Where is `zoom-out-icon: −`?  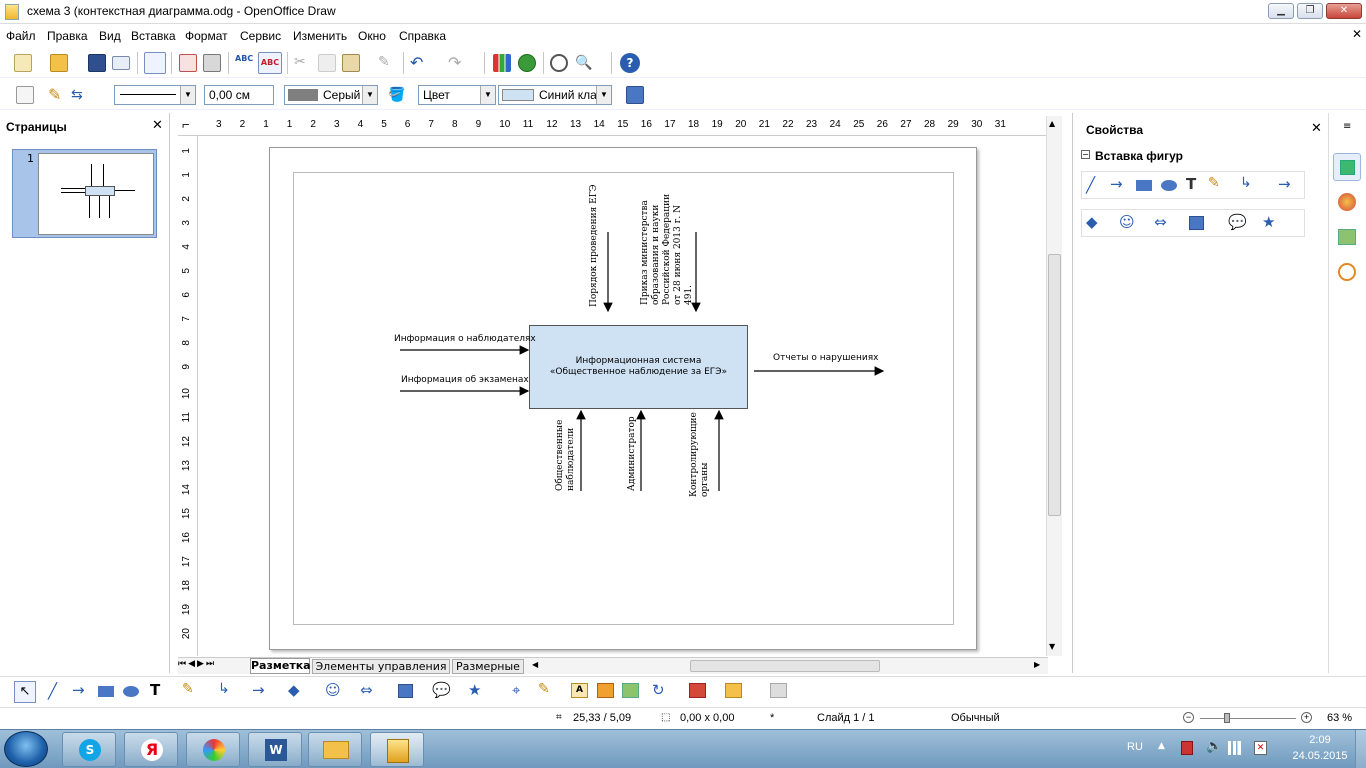
zoom-out-icon: − is located at coordinates (1188, 717).